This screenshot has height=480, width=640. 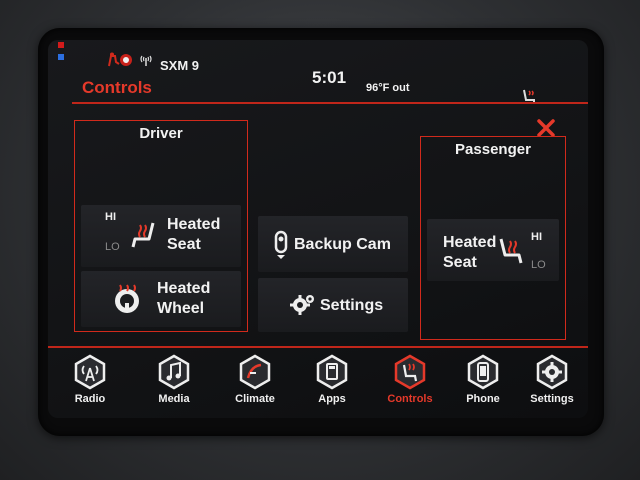 What do you see at coordinates (62, 51) in the screenshot?
I see `indicator-light` at bounding box center [62, 51].